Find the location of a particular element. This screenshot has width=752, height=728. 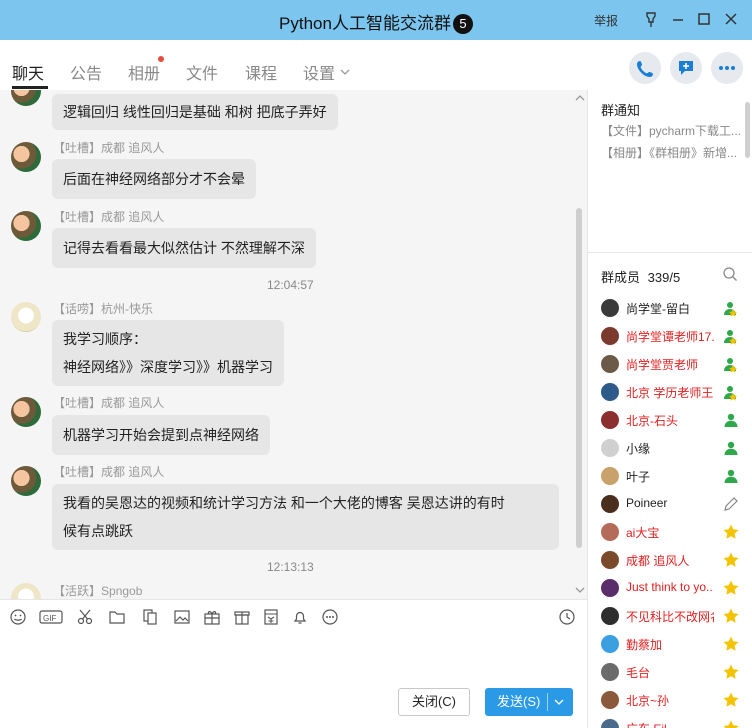

scroll-bottom-icon is located at coordinates (580, 590).